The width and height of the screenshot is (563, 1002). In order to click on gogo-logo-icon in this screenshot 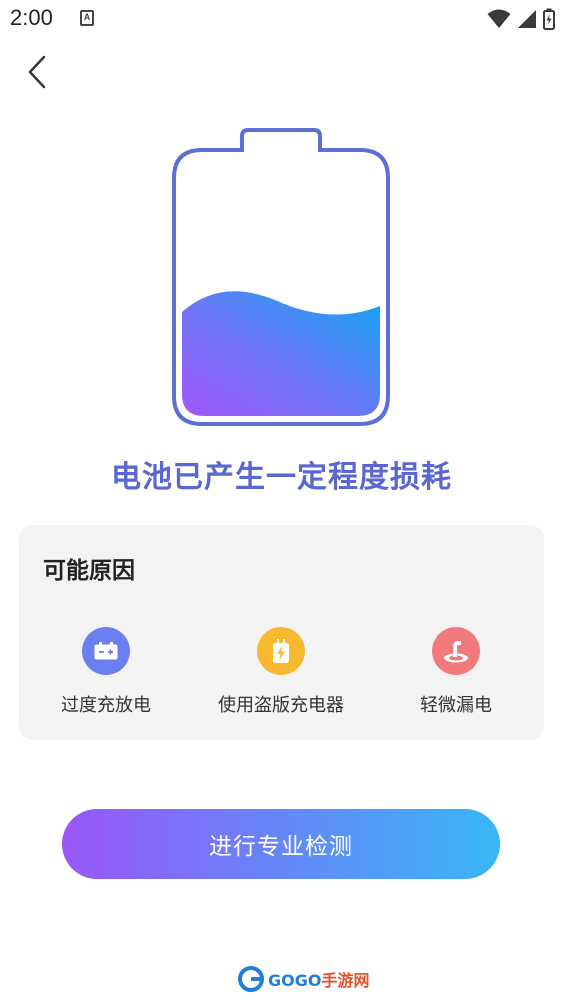, I will do `click(251, 979)`.